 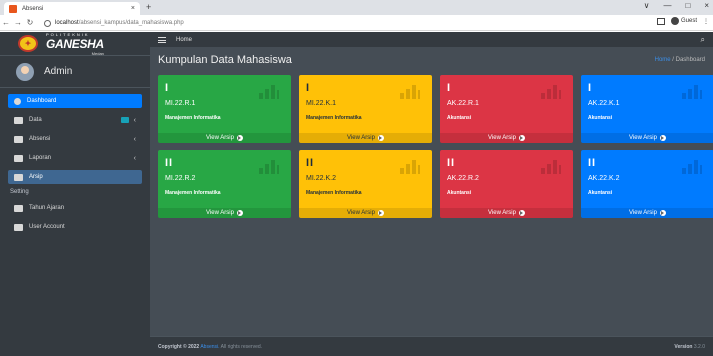 What do you see at coordinates (75, 158) in the screenshot?
I see `sidebar-item-laporan: Laporan ‹` at bounding box center [75, 158].